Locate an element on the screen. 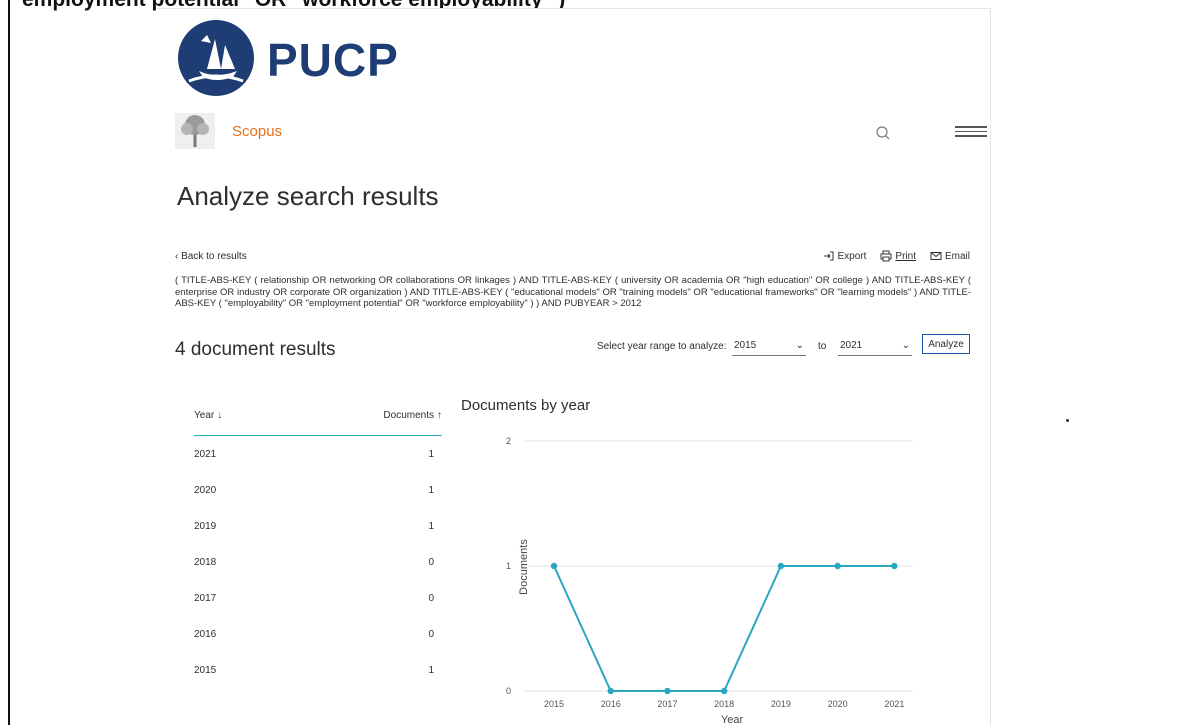 Image resolution: width=1200 pixels, height=726 pixels. pucp-logo: PUCP is located at coordinates (307, 58).